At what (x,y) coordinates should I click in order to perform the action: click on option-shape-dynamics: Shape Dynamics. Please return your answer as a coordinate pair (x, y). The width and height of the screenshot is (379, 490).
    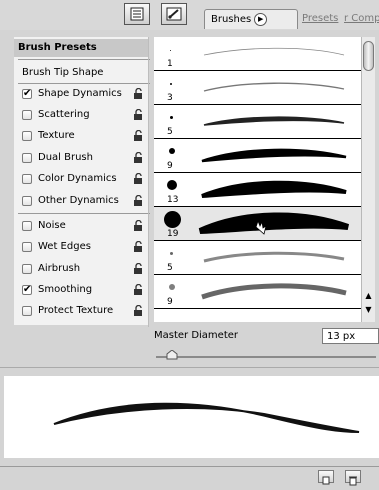
    Looking at the image, I should click on (86, 94).